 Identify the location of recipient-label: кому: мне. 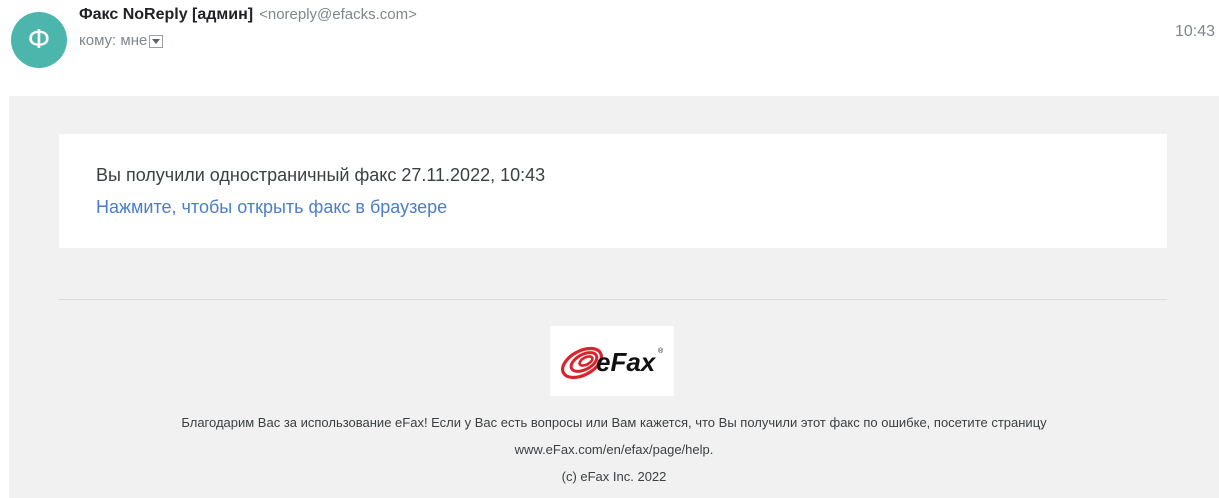
(113, 40).